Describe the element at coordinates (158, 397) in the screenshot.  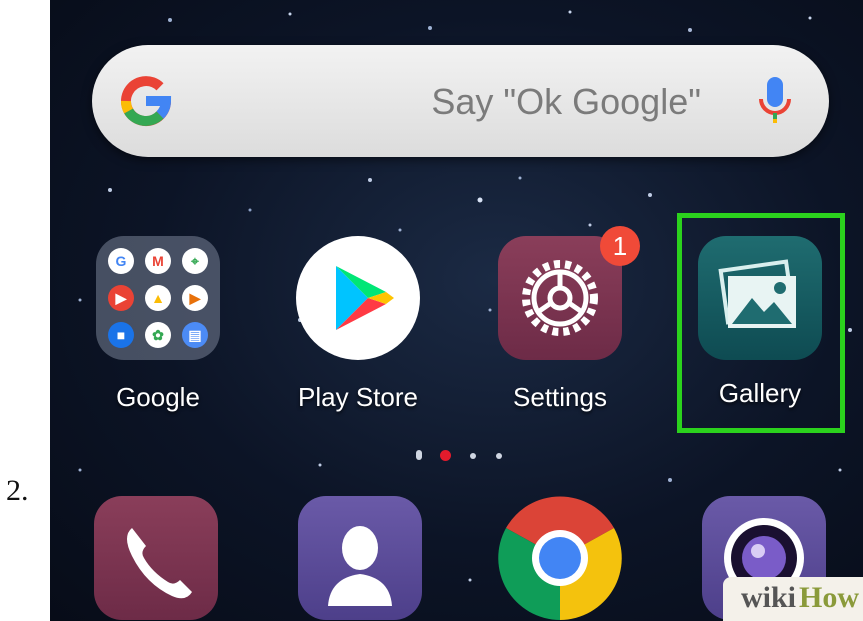
I see `app-label: Google` at that location.